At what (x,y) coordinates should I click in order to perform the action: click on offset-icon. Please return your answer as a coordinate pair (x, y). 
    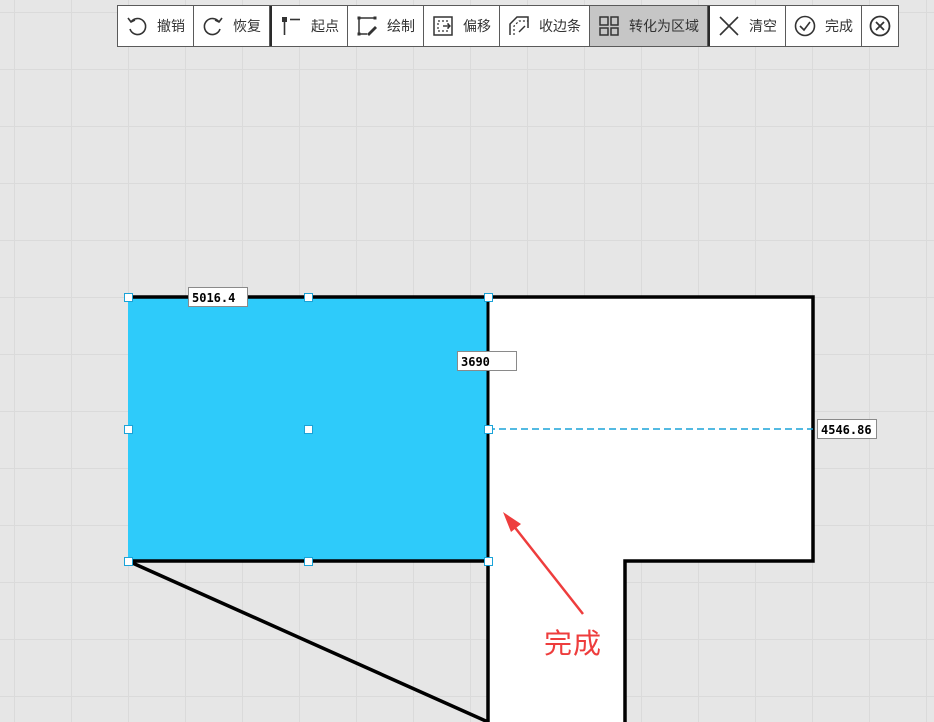
    Looking at the image, I should click on (443, 26).